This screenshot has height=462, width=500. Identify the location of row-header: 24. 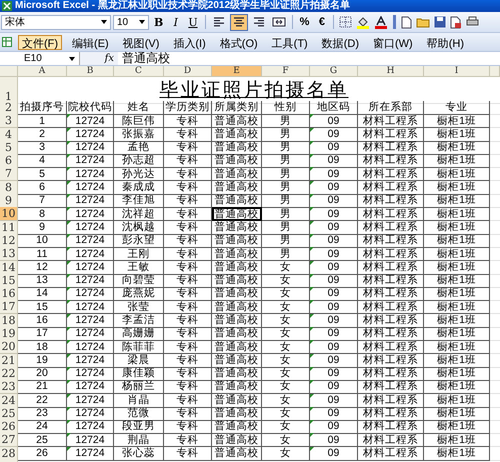
(9, 401).